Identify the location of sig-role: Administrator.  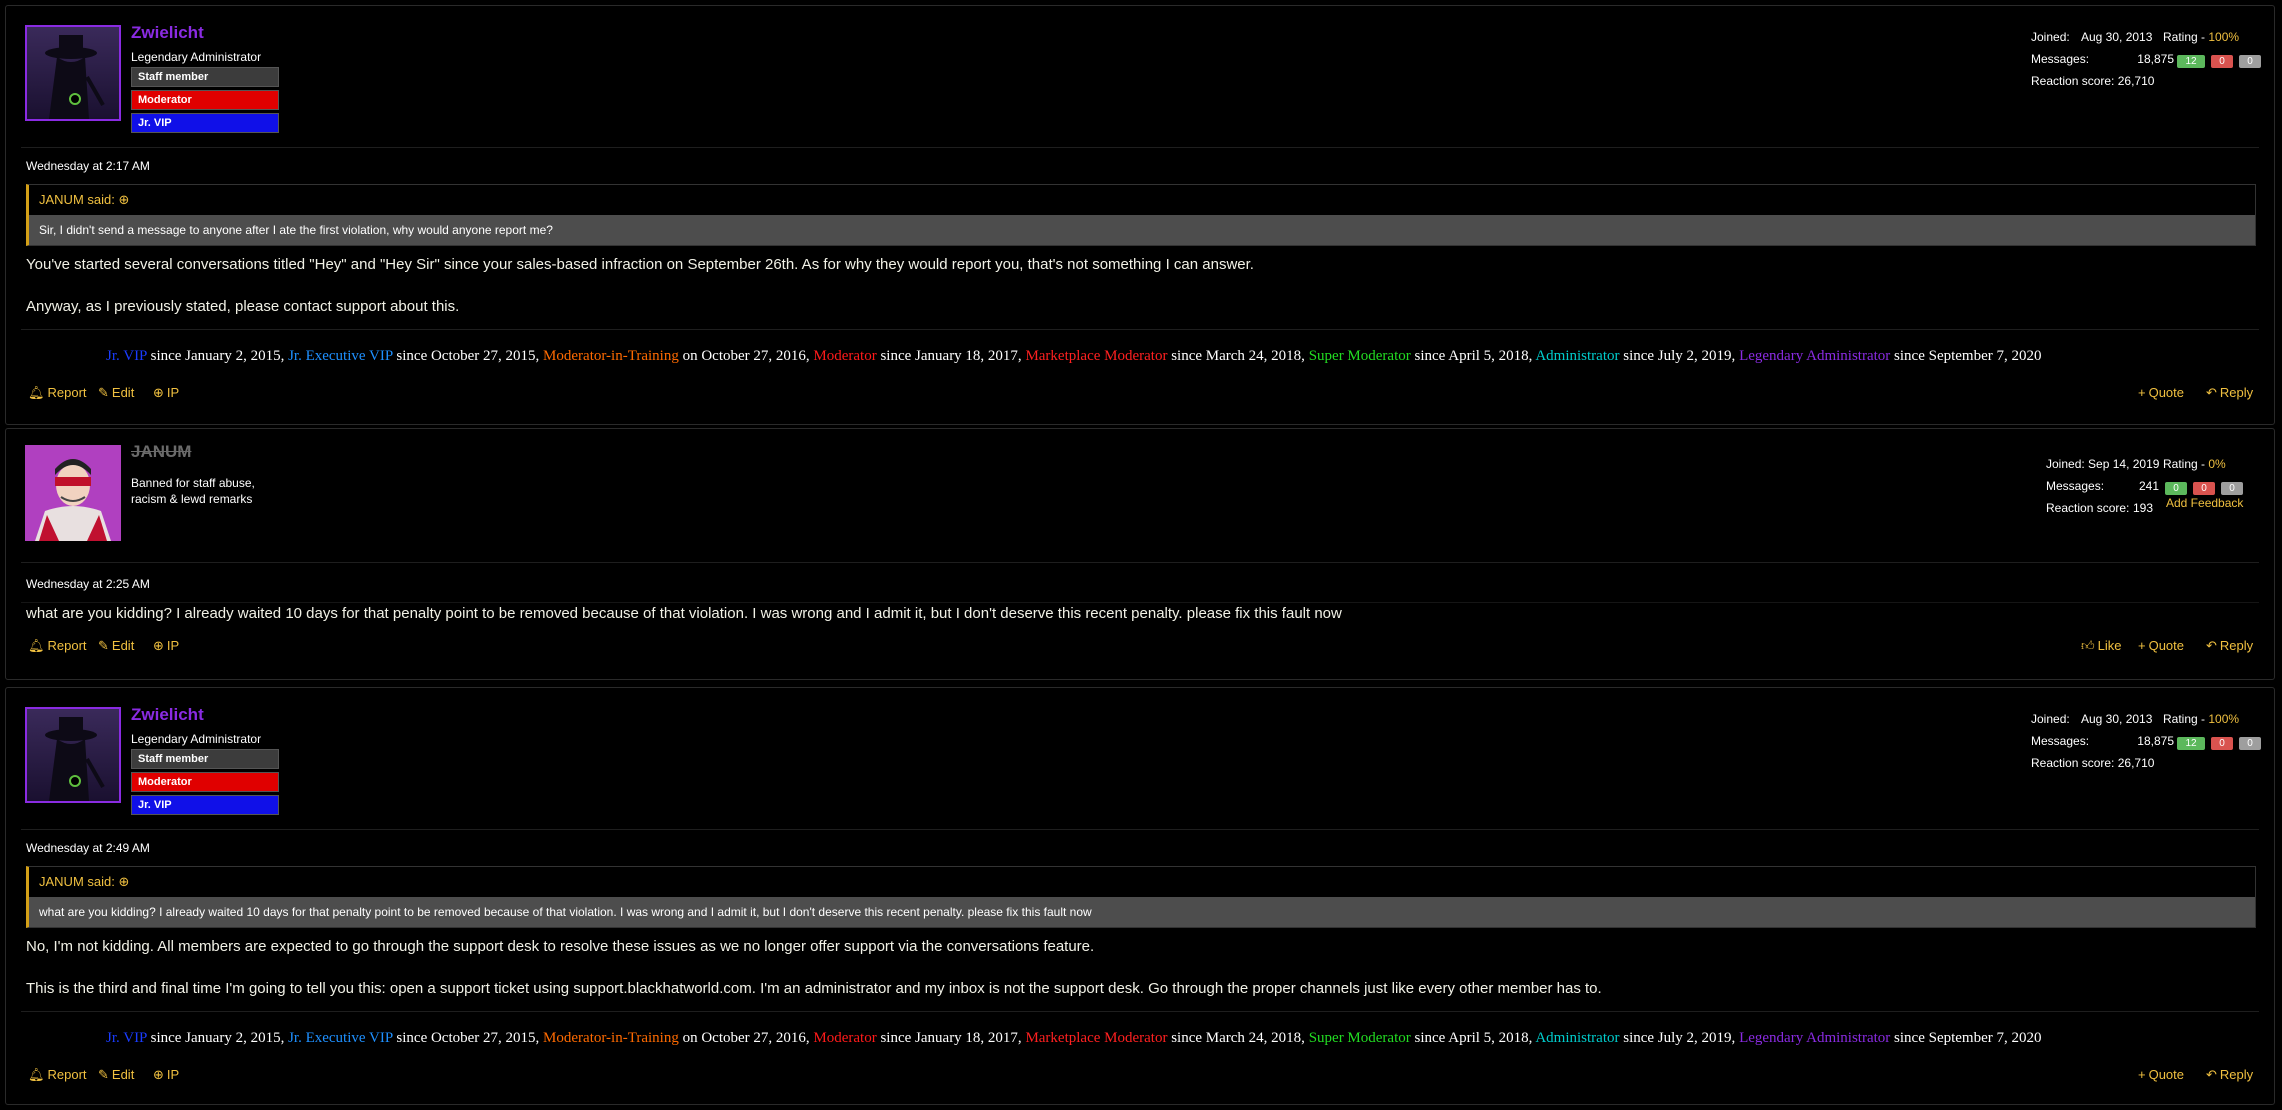
(1577, 1038).